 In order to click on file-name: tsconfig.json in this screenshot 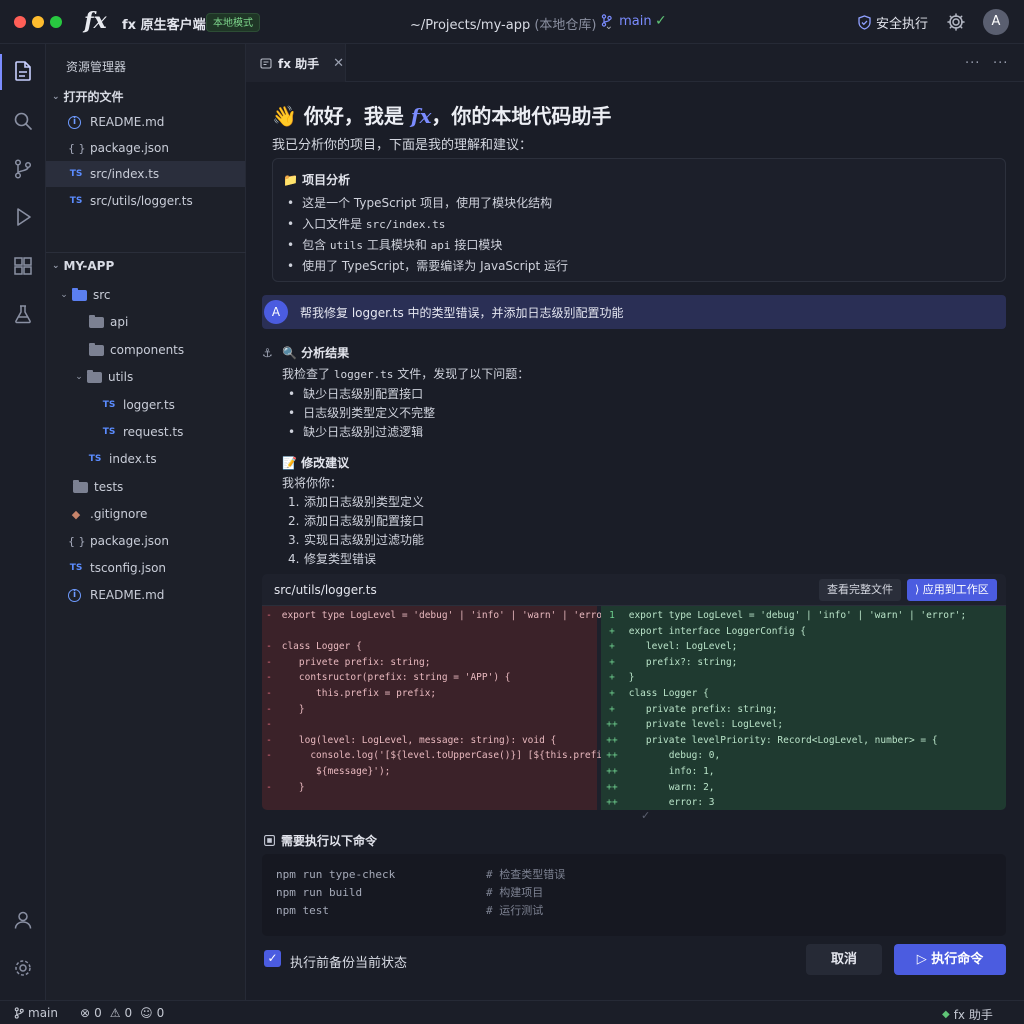, I will do `click(128, 568)`.